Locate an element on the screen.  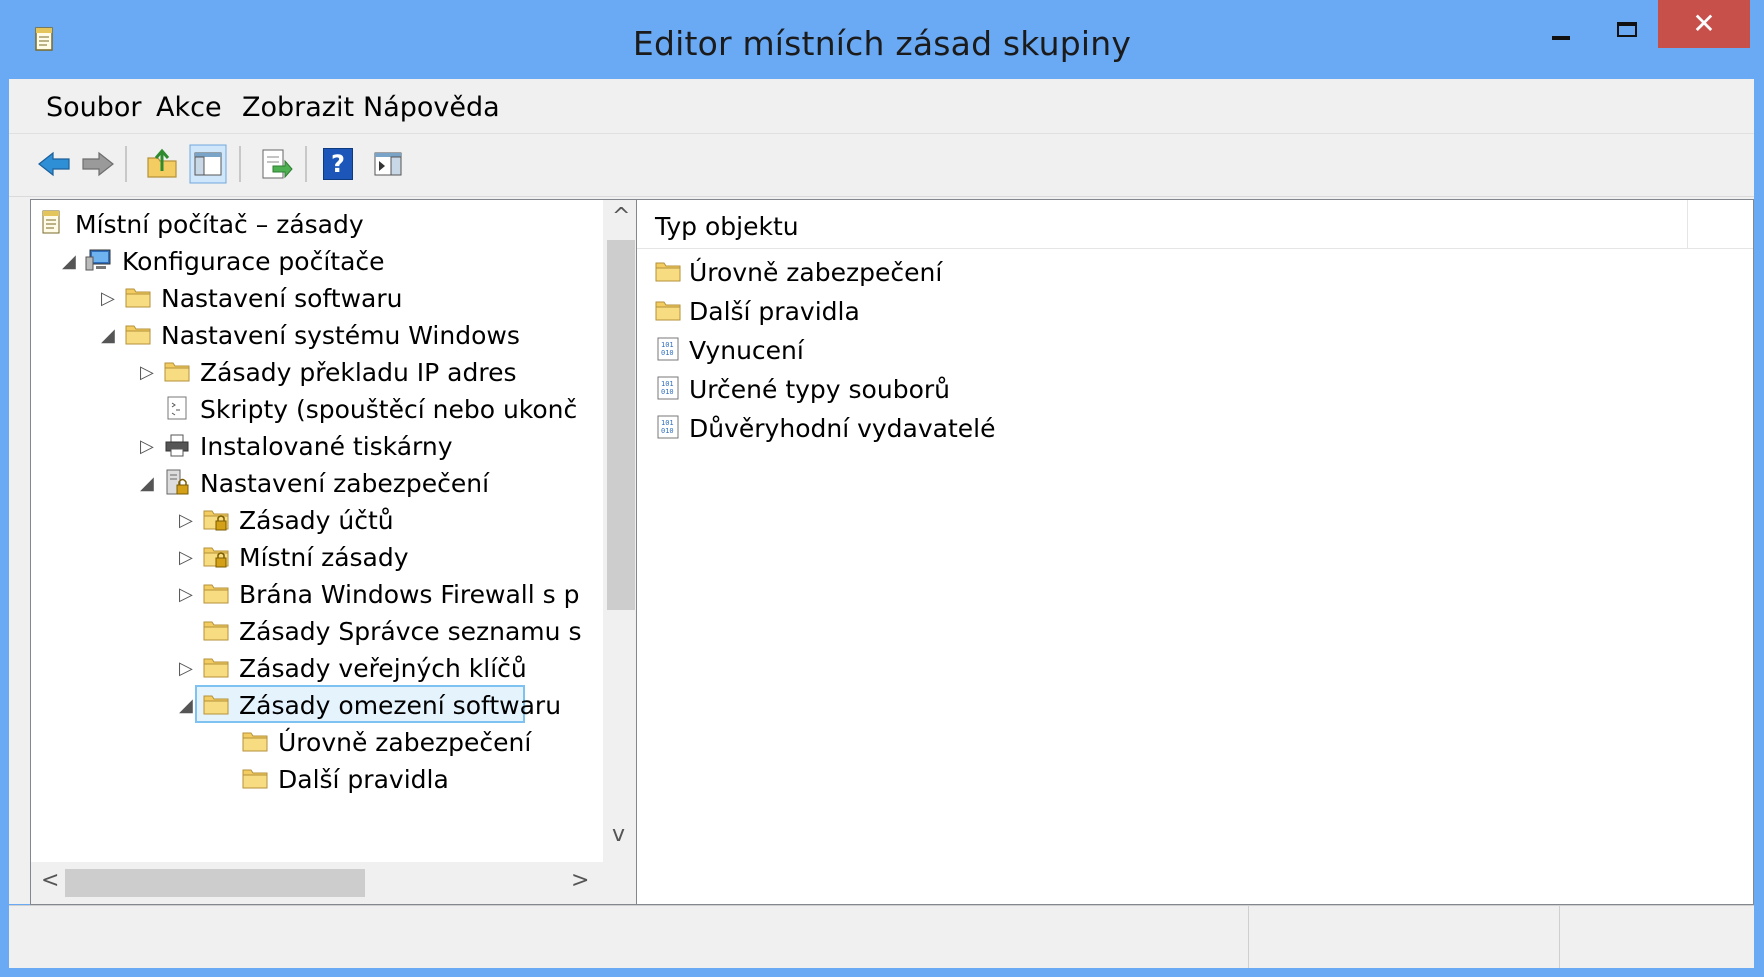
back-arrow-icon is located at coordinates (54, 164).